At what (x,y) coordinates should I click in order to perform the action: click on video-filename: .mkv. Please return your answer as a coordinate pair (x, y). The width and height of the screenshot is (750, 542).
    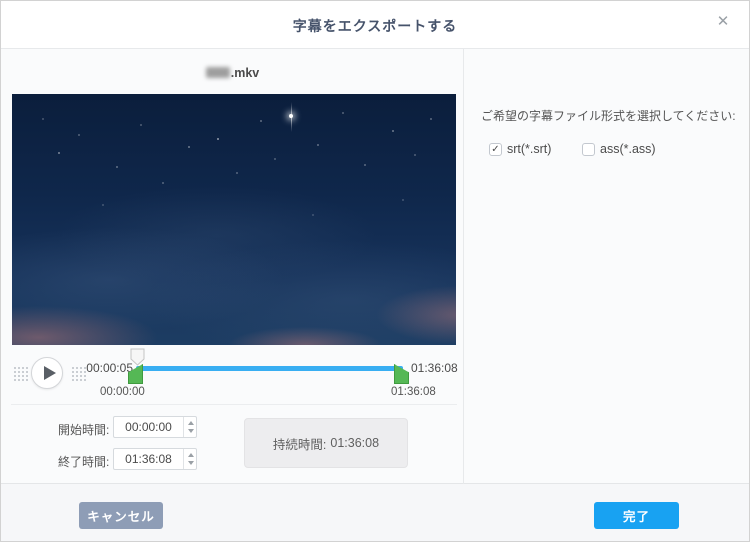
    Looking at the image, I should click on (232, 73).